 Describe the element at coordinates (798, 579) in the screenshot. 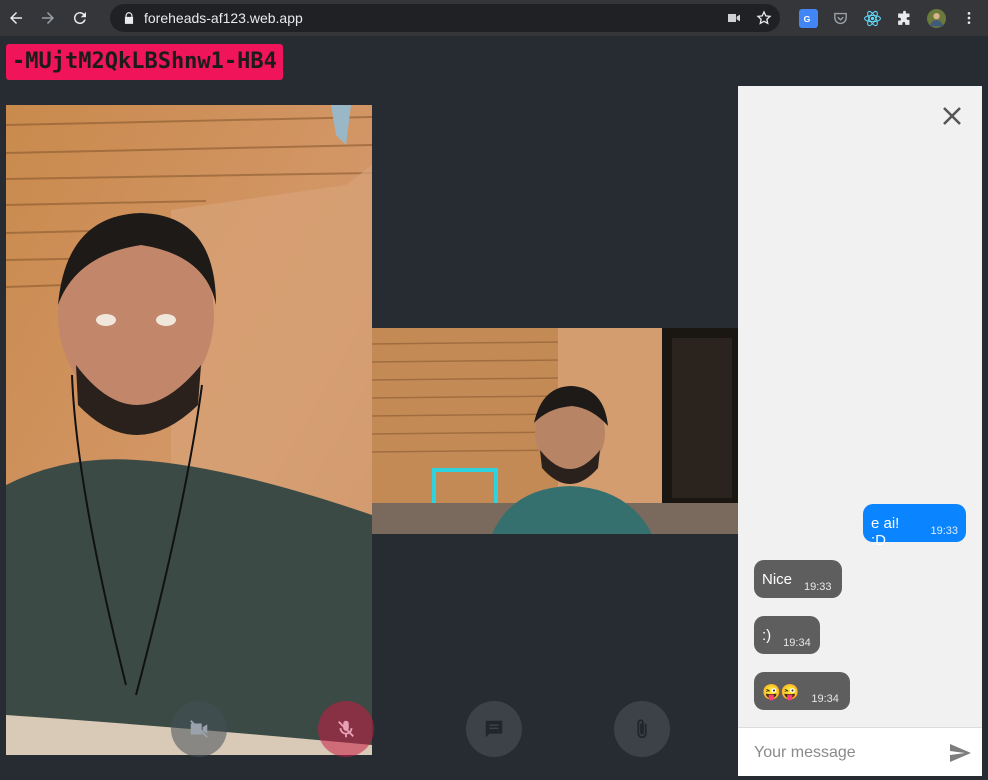

I see `chat-message-incoming: Nice 19:33` at that location.